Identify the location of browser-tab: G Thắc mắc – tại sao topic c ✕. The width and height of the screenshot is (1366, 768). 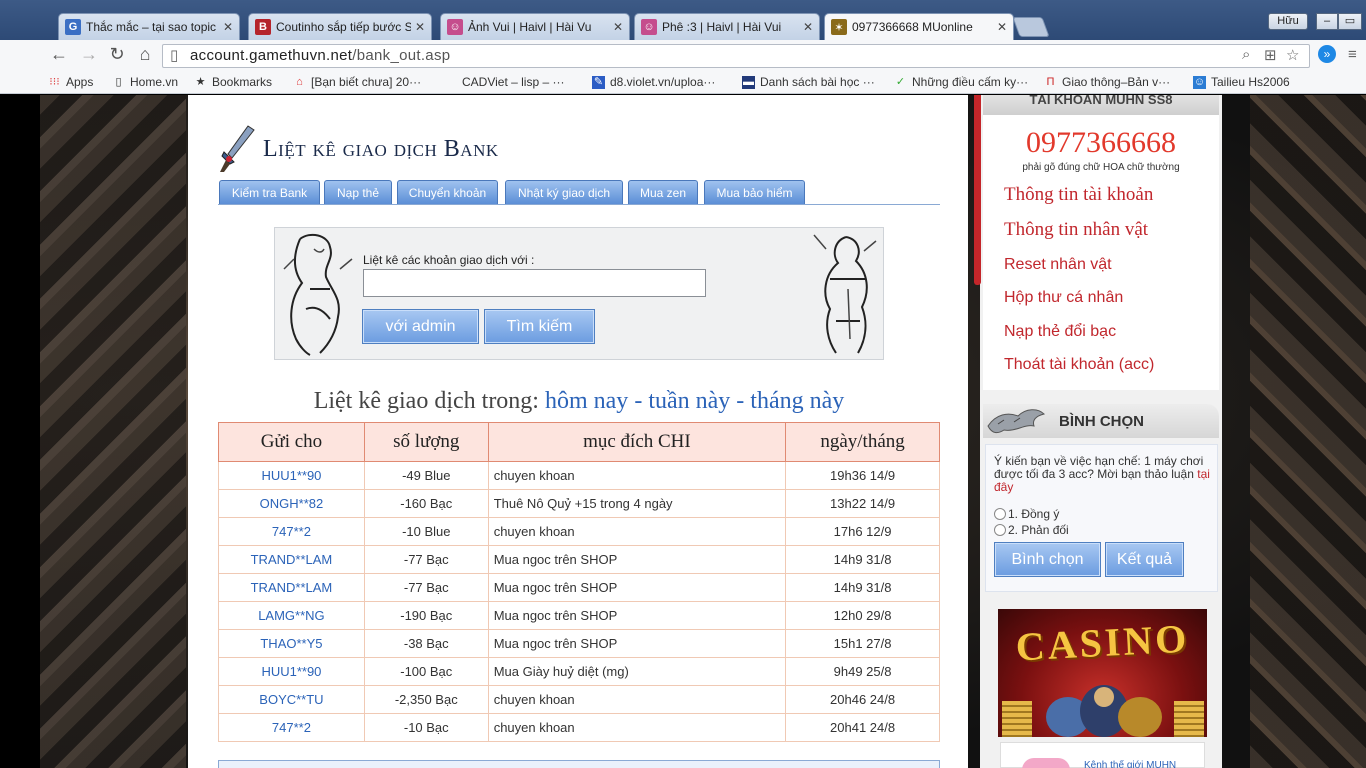
(149, 26).